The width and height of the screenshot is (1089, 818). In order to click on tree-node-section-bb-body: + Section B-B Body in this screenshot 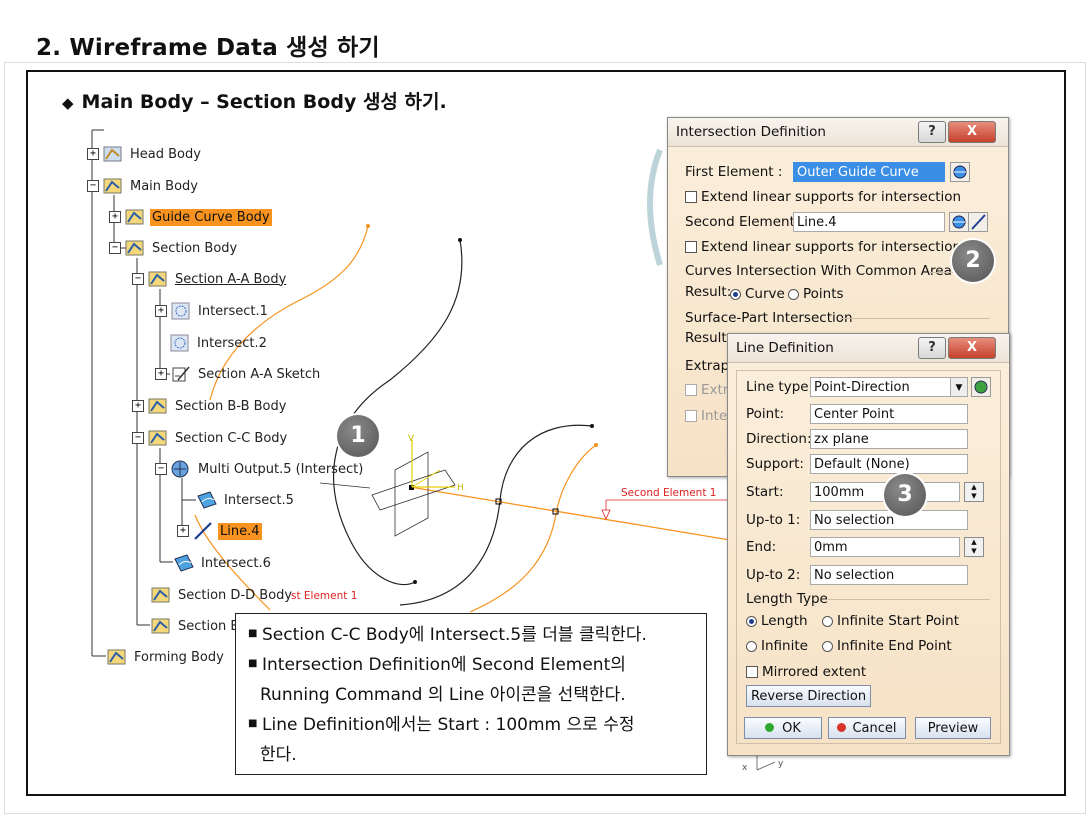, I will do `click(210, 406)`.